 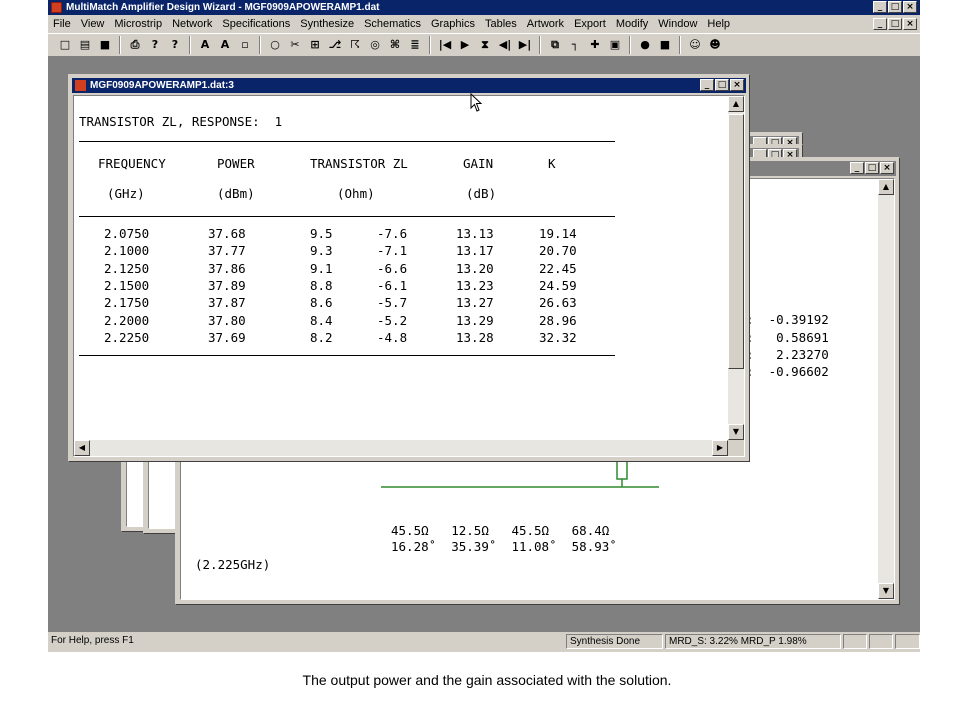 What do you see at coordinates (615, 45) in the screenshot?
I see `box-icon: ▣` at bounding box center [615, 45].